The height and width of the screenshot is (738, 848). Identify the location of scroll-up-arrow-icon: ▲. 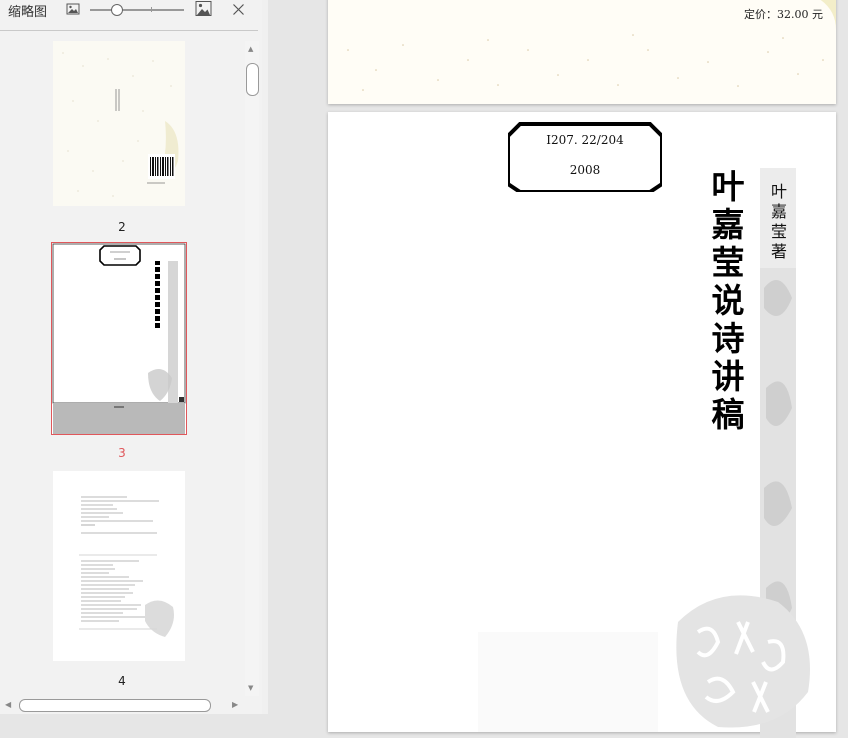
(250, 49).